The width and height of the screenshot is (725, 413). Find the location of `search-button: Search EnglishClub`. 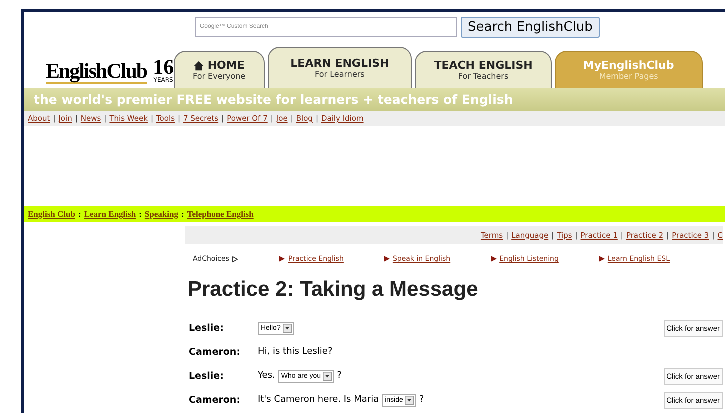

search-button: Search EnglishClub is located at coordinates (530, 27).